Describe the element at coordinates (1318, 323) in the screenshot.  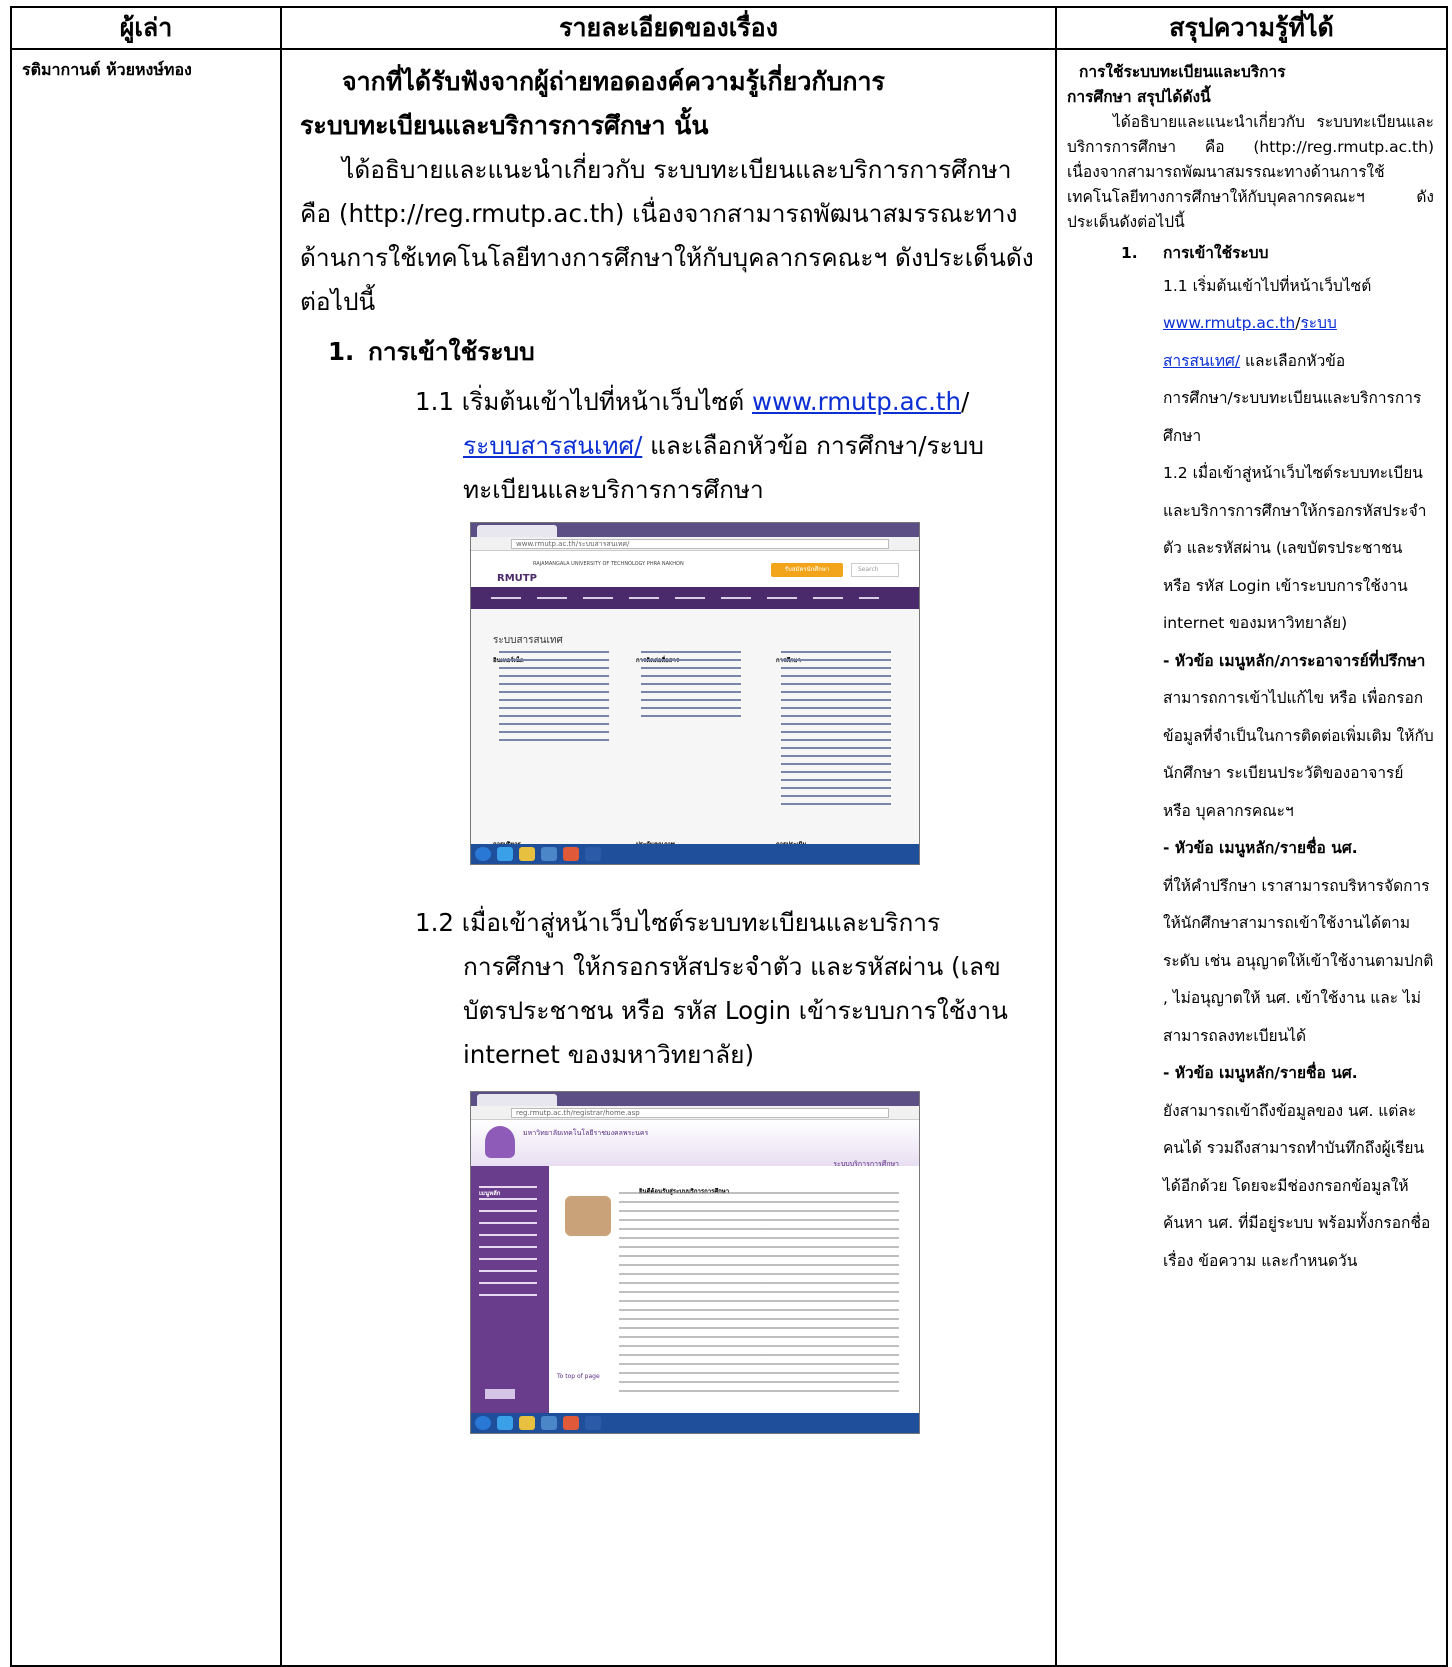
I see `summary-info-link-a: ระบบ` at that location.